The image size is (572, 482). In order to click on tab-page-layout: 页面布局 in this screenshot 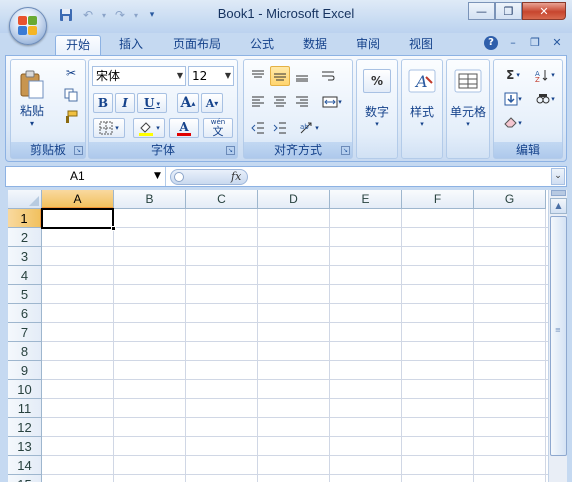, I will do `click(197, 45)`.